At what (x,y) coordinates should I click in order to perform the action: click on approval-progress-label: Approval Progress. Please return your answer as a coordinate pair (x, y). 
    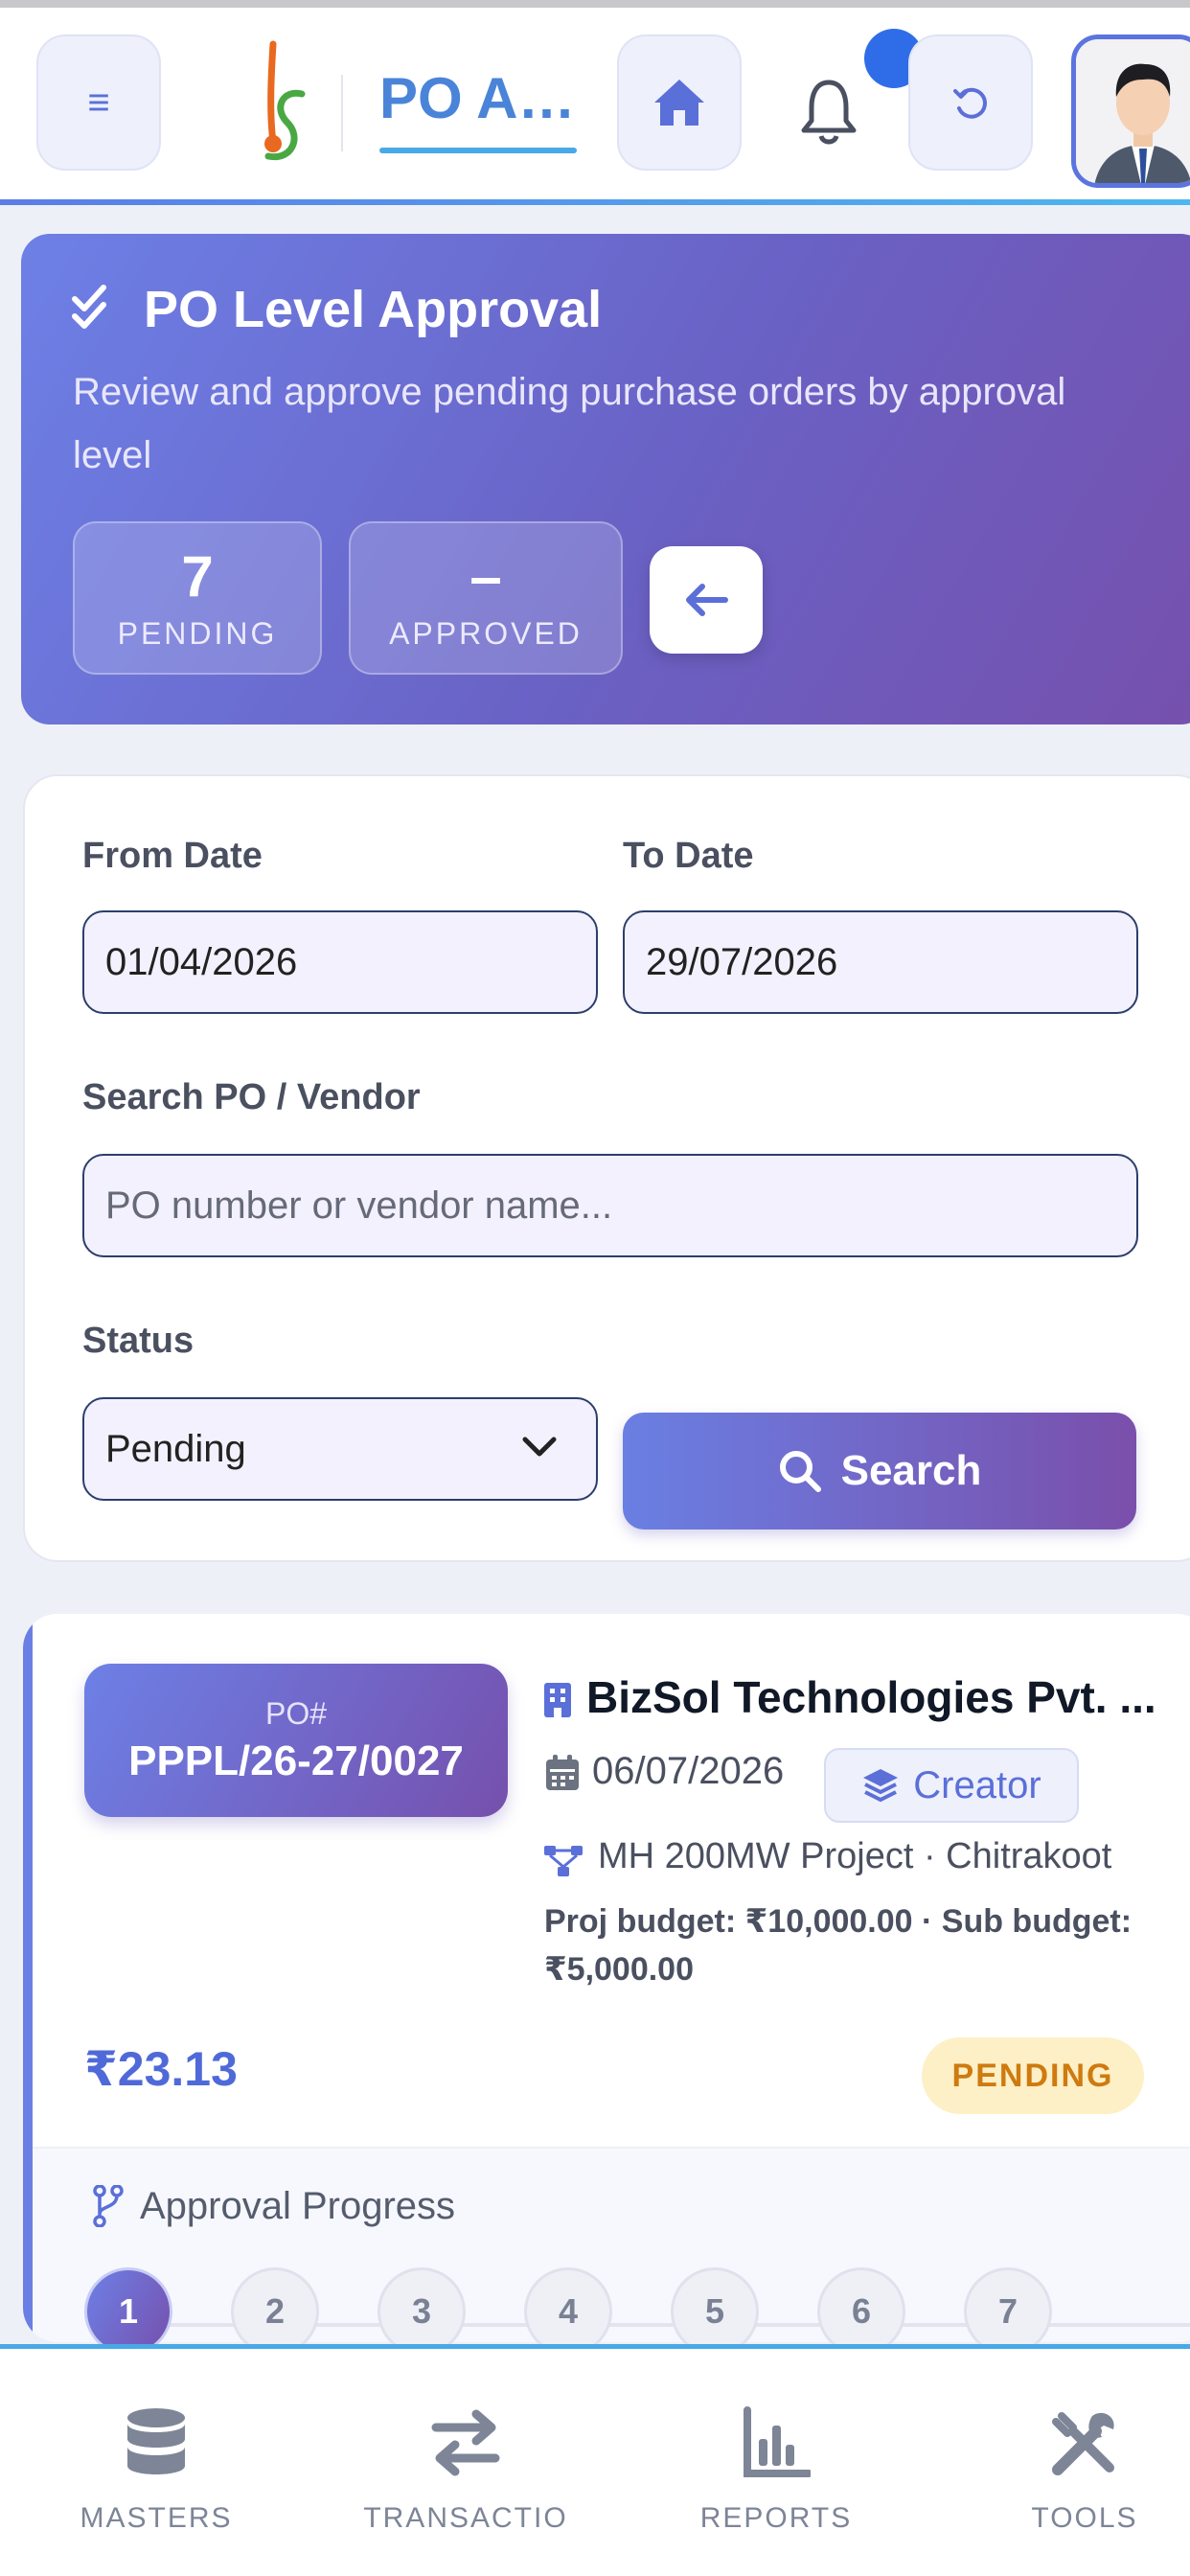
    Looking at the image, I should click on (298, 2206).